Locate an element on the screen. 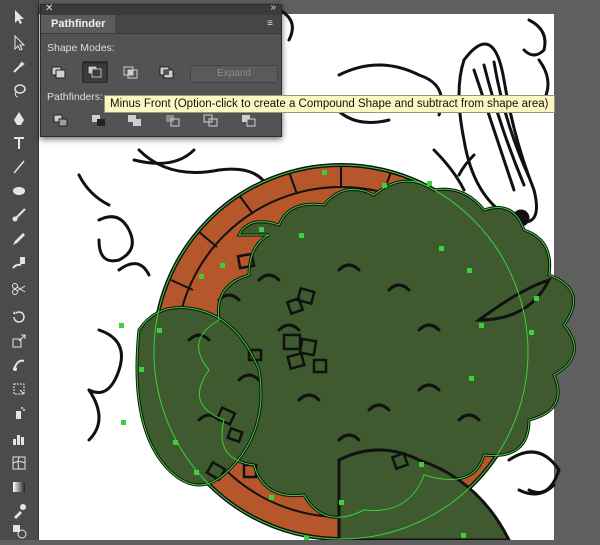  close-icon: ✕ is located at coordinates (49, 9).